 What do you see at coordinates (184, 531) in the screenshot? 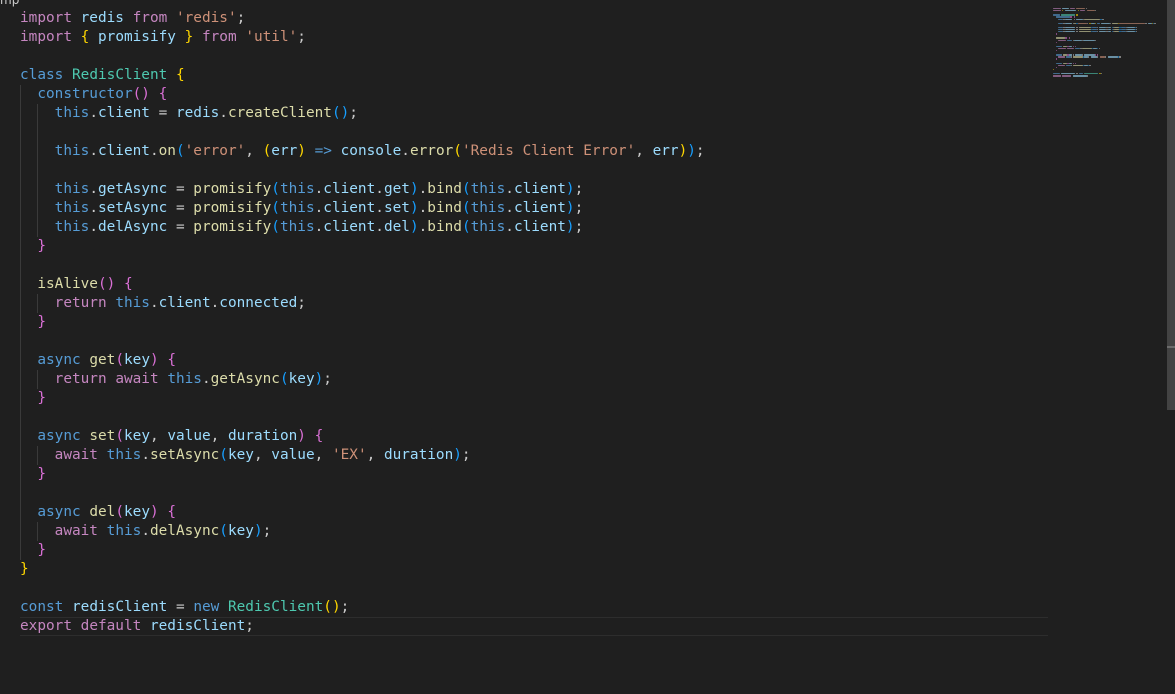
I see `code-token: delAsync` at bounding box center [184, 531].